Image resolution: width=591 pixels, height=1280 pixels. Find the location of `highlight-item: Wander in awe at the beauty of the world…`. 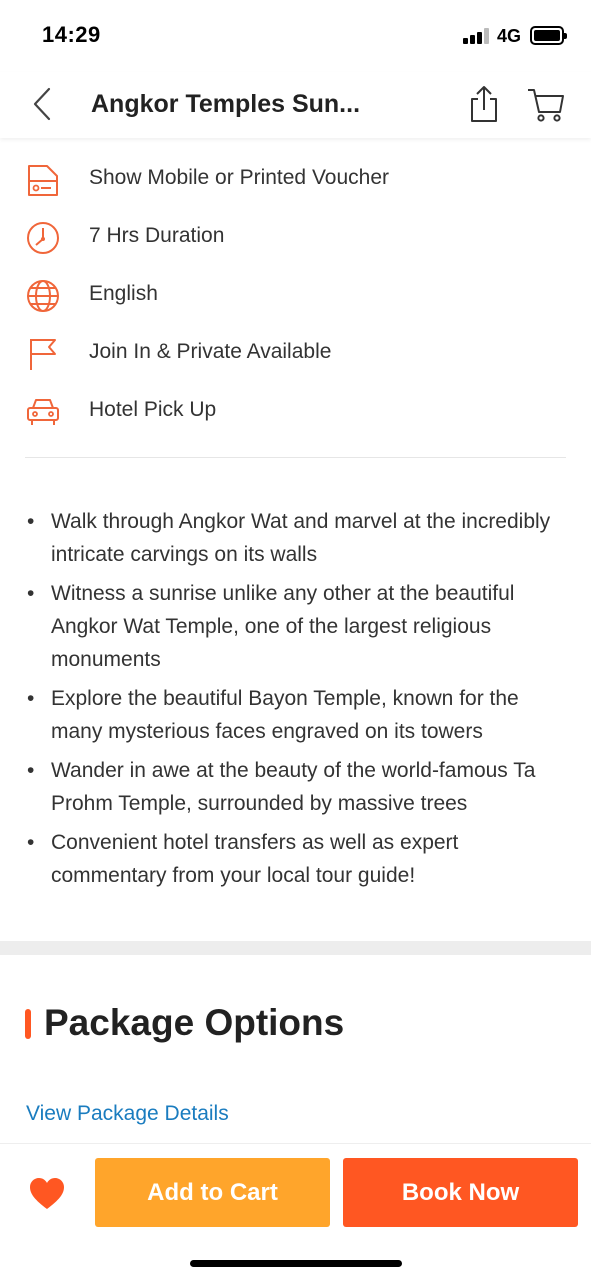

highlight-item: Wander in awe at the beauty of the world… is located at coordinates (297, 787).